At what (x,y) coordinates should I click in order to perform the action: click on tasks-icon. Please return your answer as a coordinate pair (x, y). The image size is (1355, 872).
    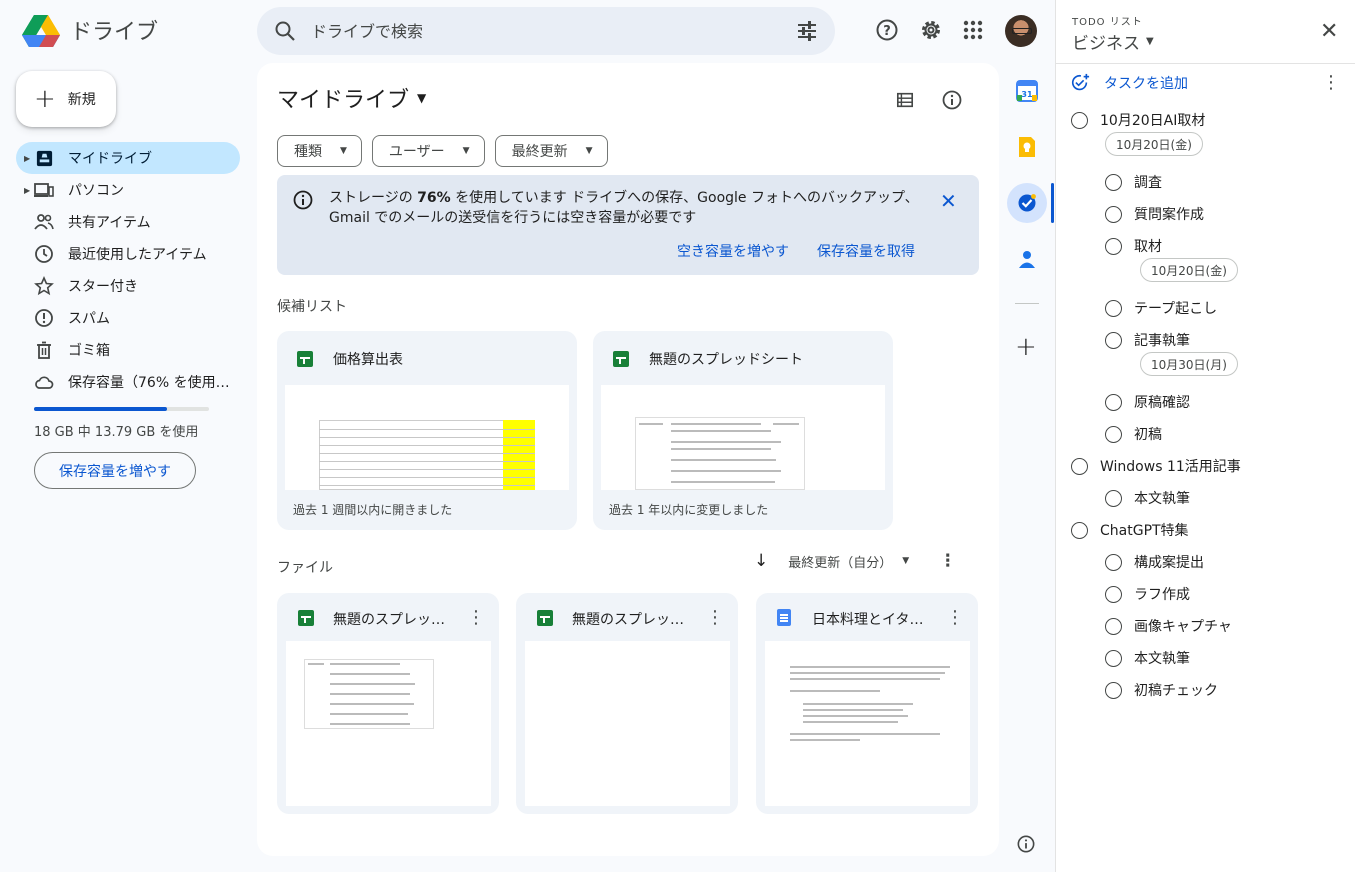
    Looking at the image, I should click on (1027, 203).